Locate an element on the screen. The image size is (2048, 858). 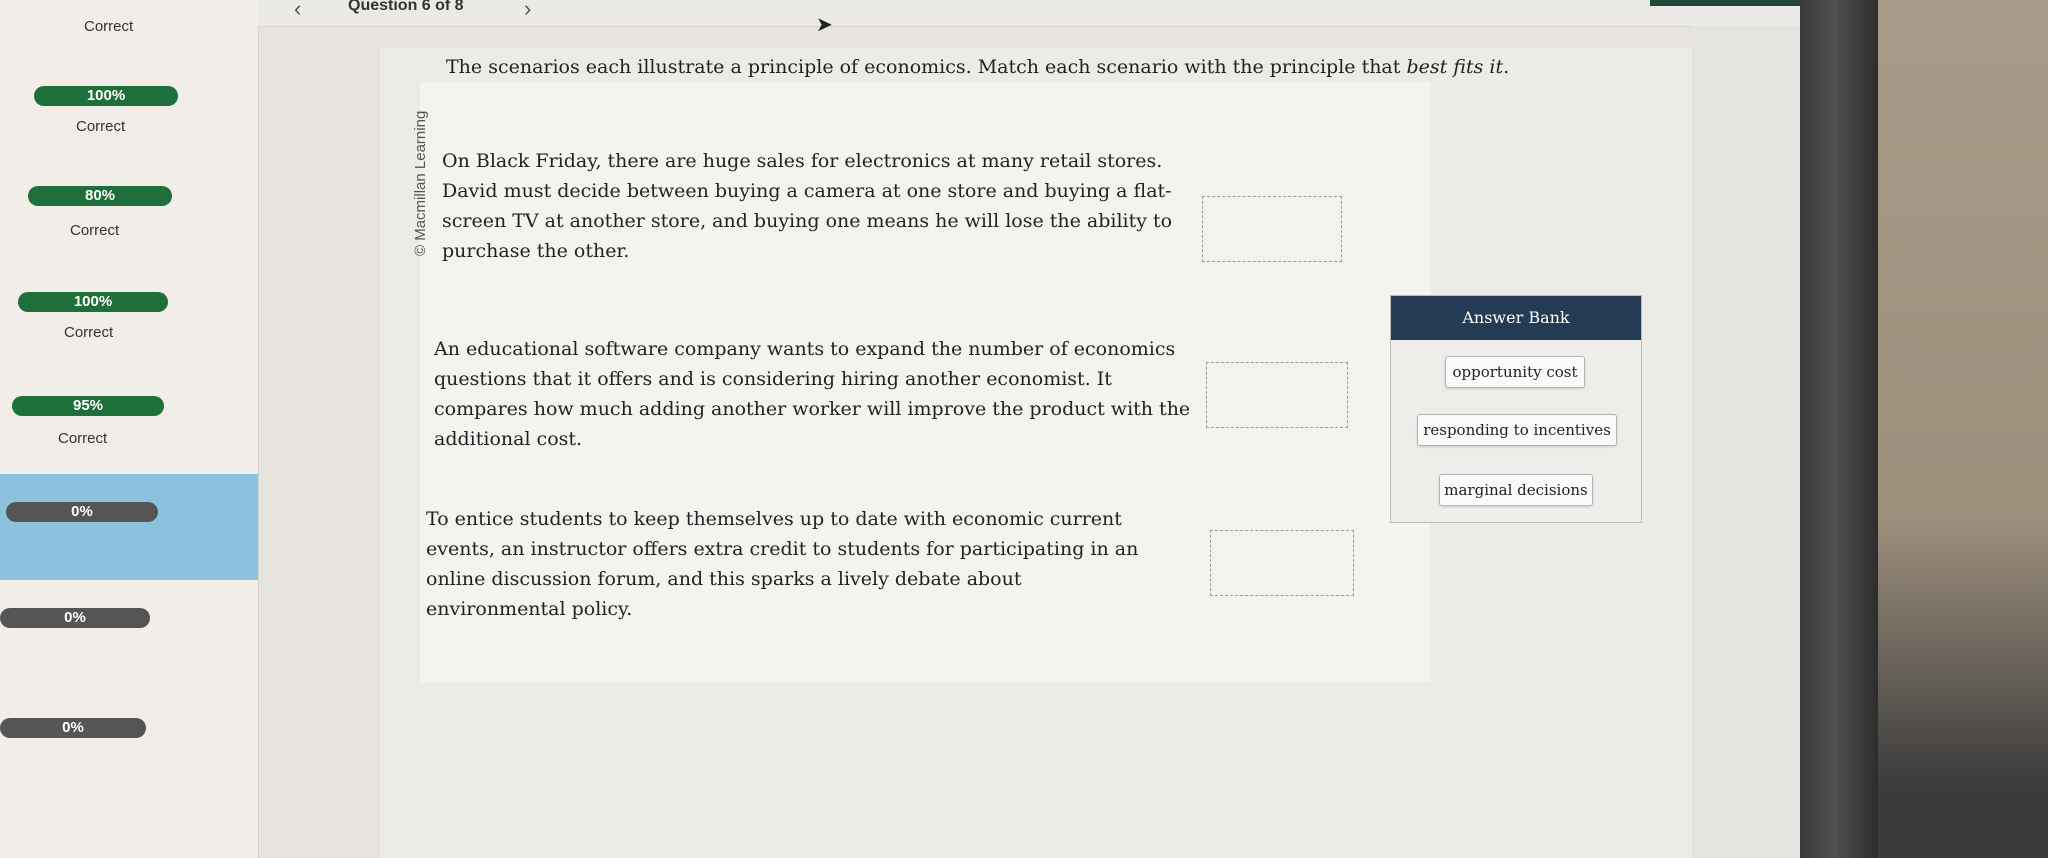
question-counter: Question 6 of 8 is located at coordinates (406, 7).